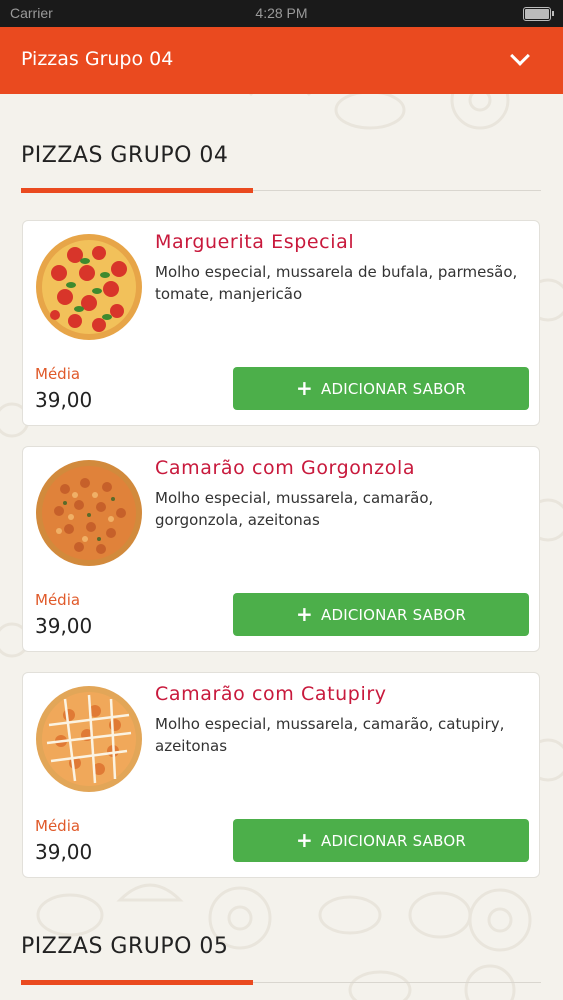  Describe the element at coordinates (255, 242) in the screenshot. I see `product-name: Marguerita Especial` at that location.